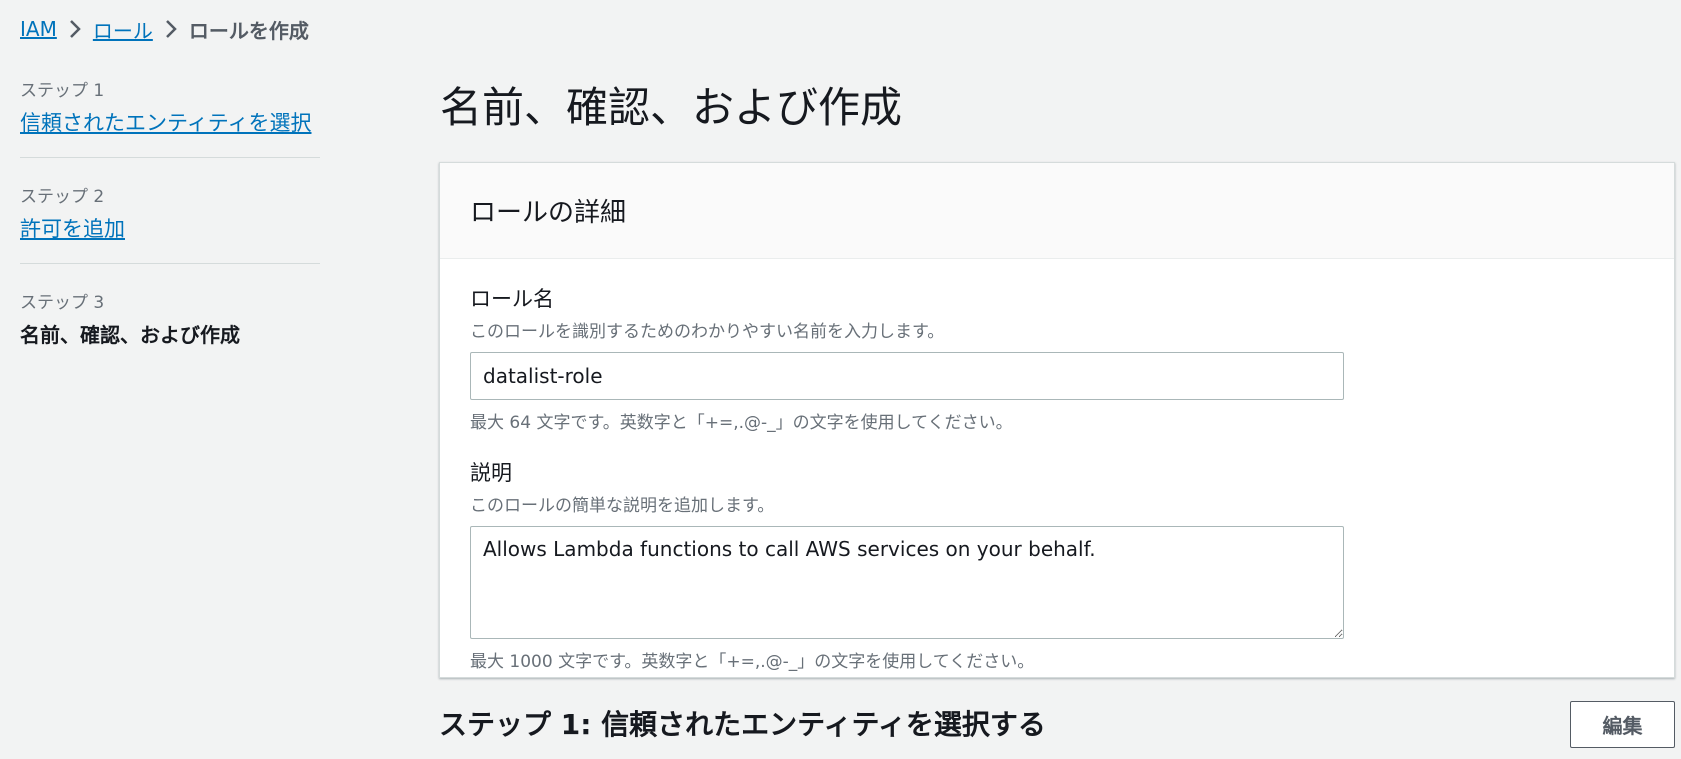 The image size is (1681, 759). I want to click on wizard-step-1: ステップ 1 信頼されたエンティティを選択, so click(170, 113).